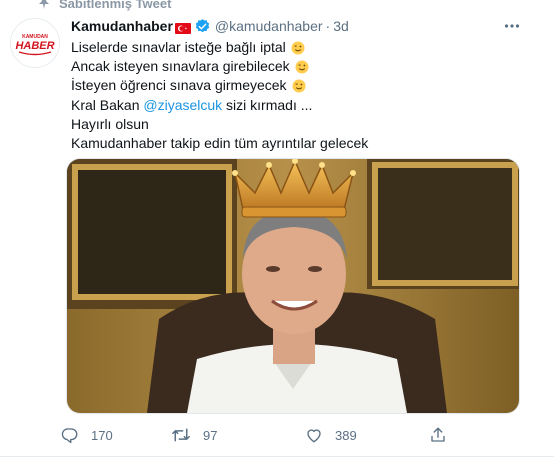 The width and height of the screenshot is (554, 459). Describe the element at coordinates (314, 436) in the screenshot. I see `like-icon` at that location.